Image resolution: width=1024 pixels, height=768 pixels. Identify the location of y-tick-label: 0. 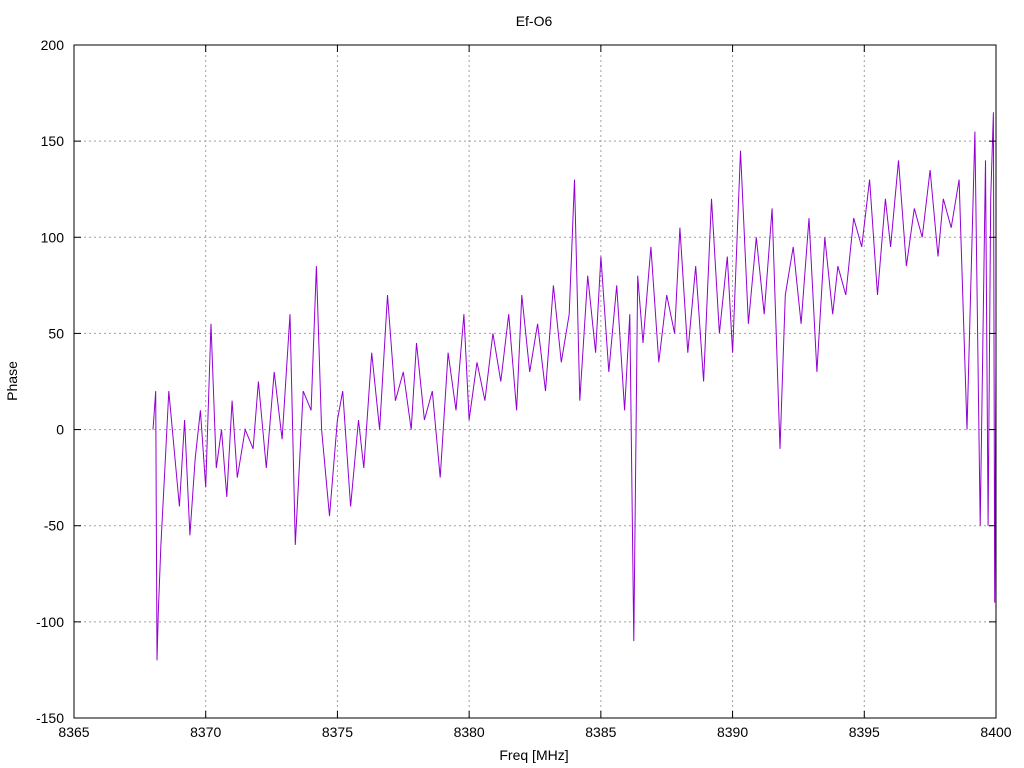
(60, 430).